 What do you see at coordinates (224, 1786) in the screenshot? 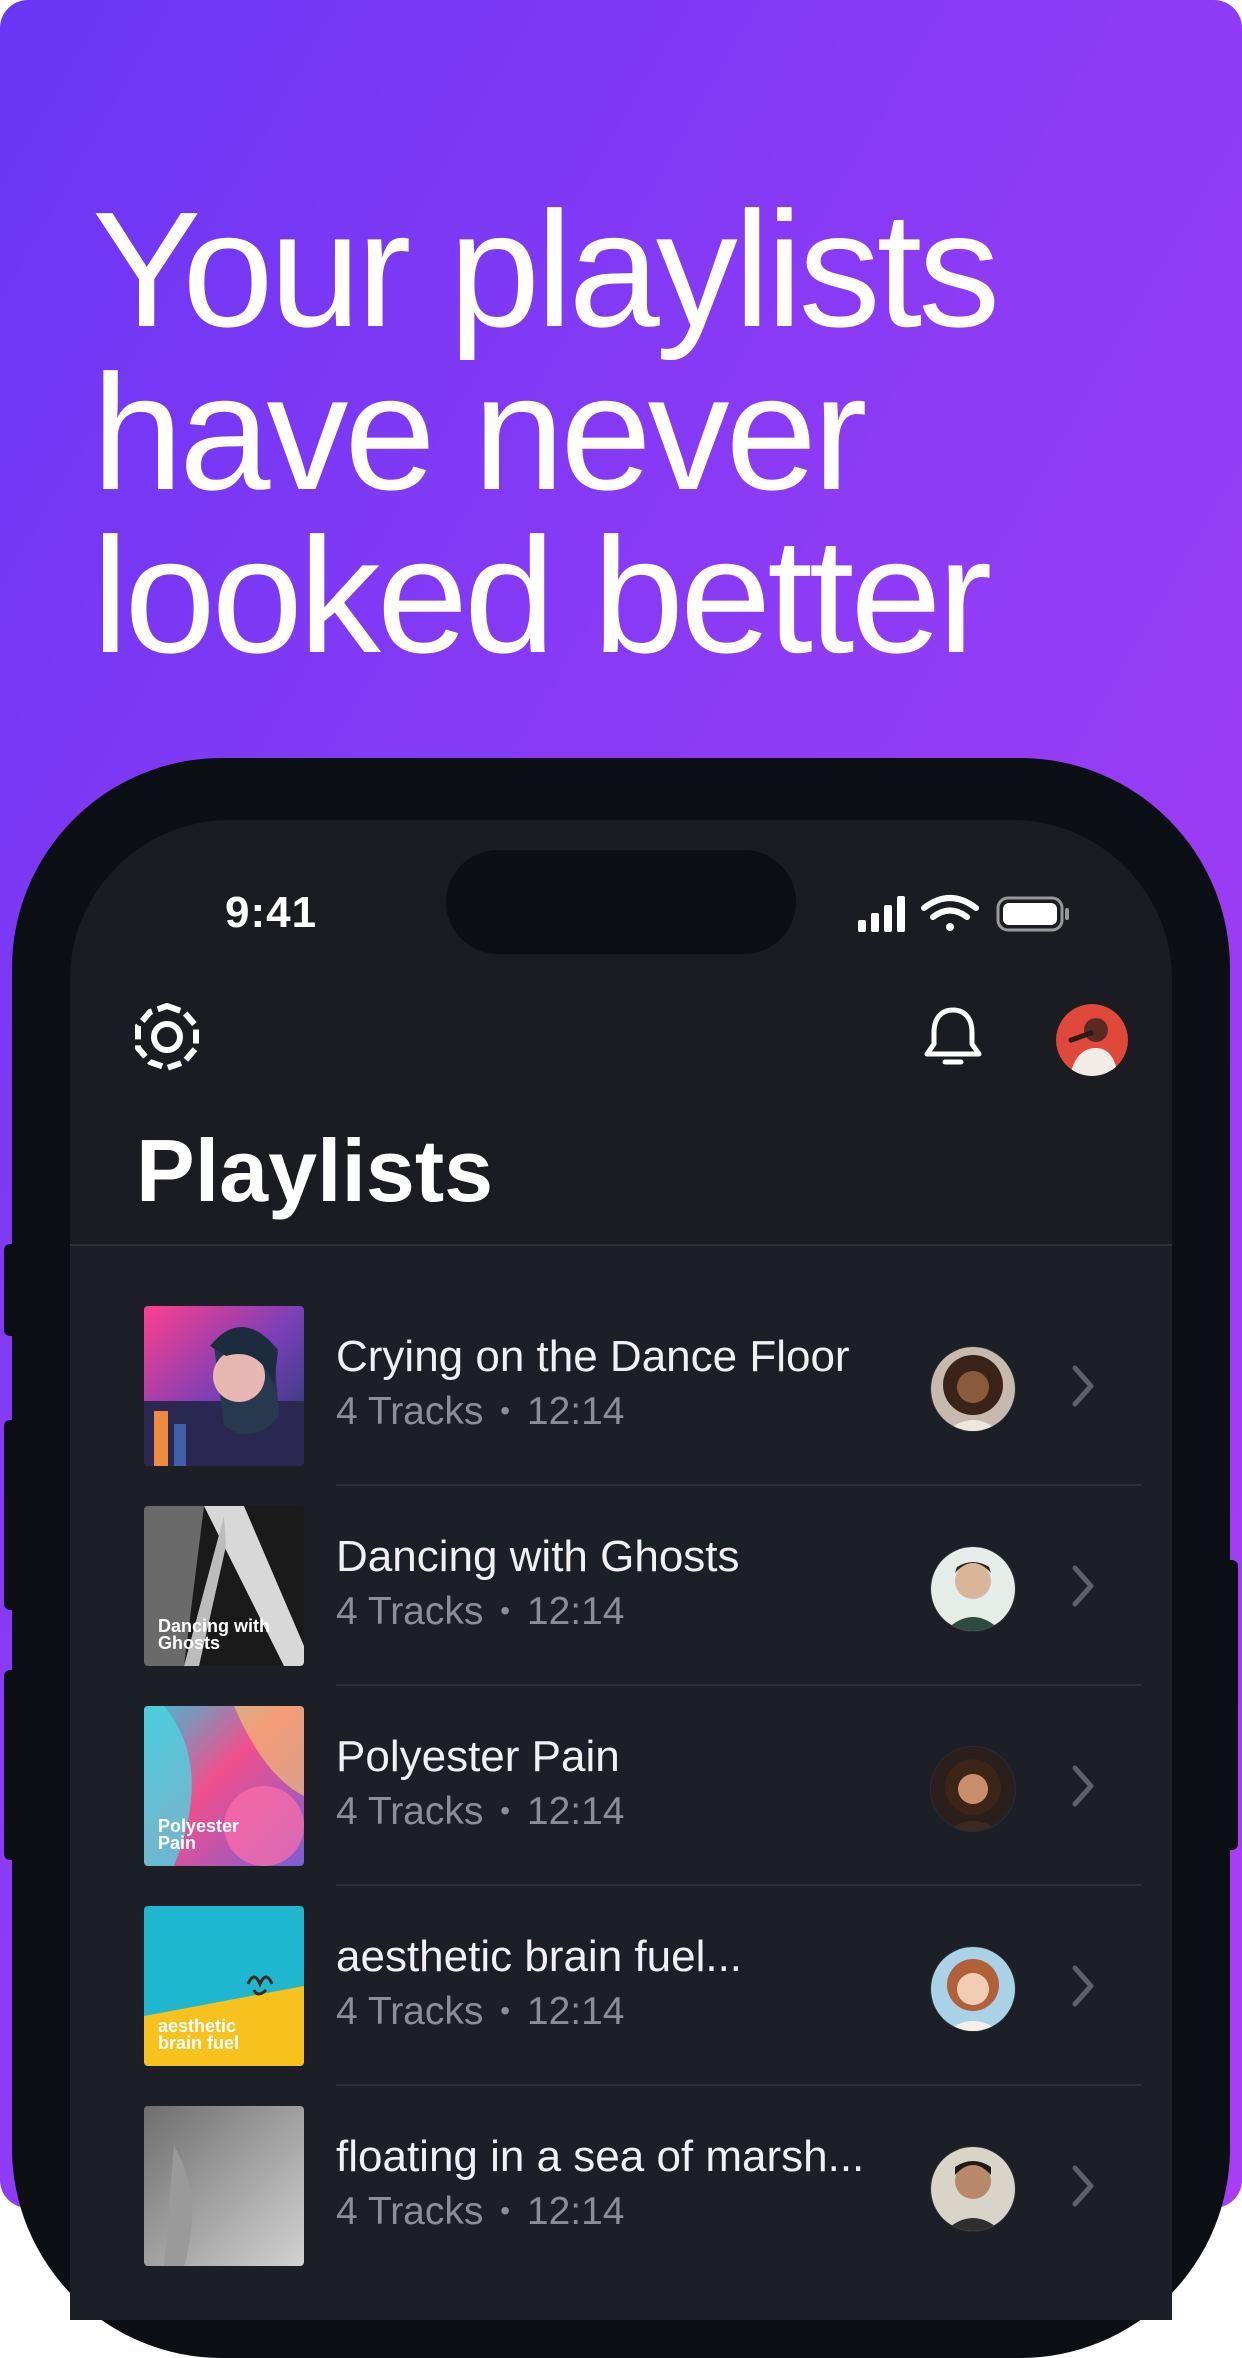
I see `playlist-cover: Polyester Pain` at bounding box center [224, 1786].